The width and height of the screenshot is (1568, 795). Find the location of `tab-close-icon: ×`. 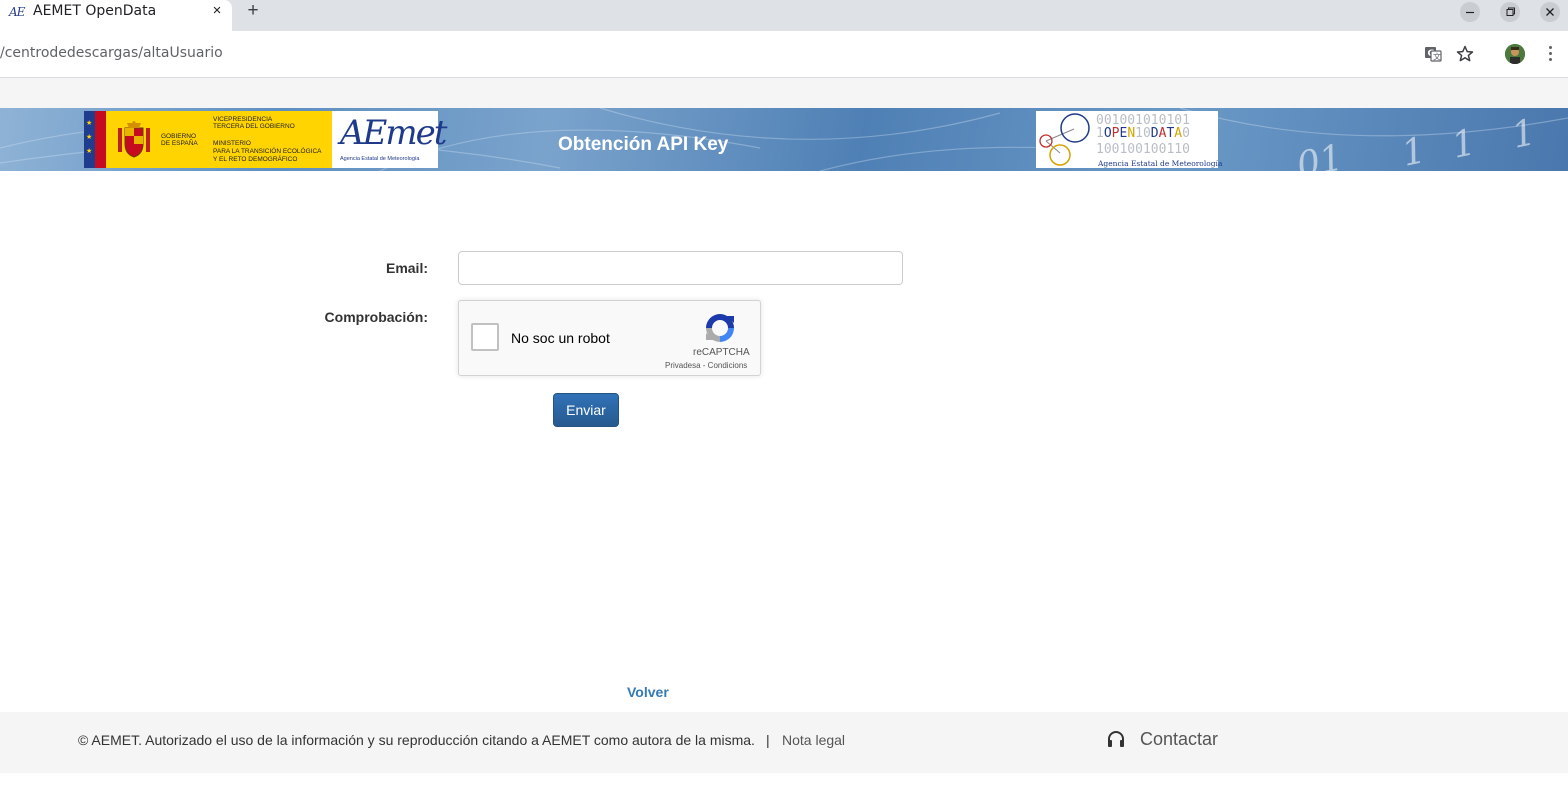

tab-close-icon: × is located at coordinates (217, 11).